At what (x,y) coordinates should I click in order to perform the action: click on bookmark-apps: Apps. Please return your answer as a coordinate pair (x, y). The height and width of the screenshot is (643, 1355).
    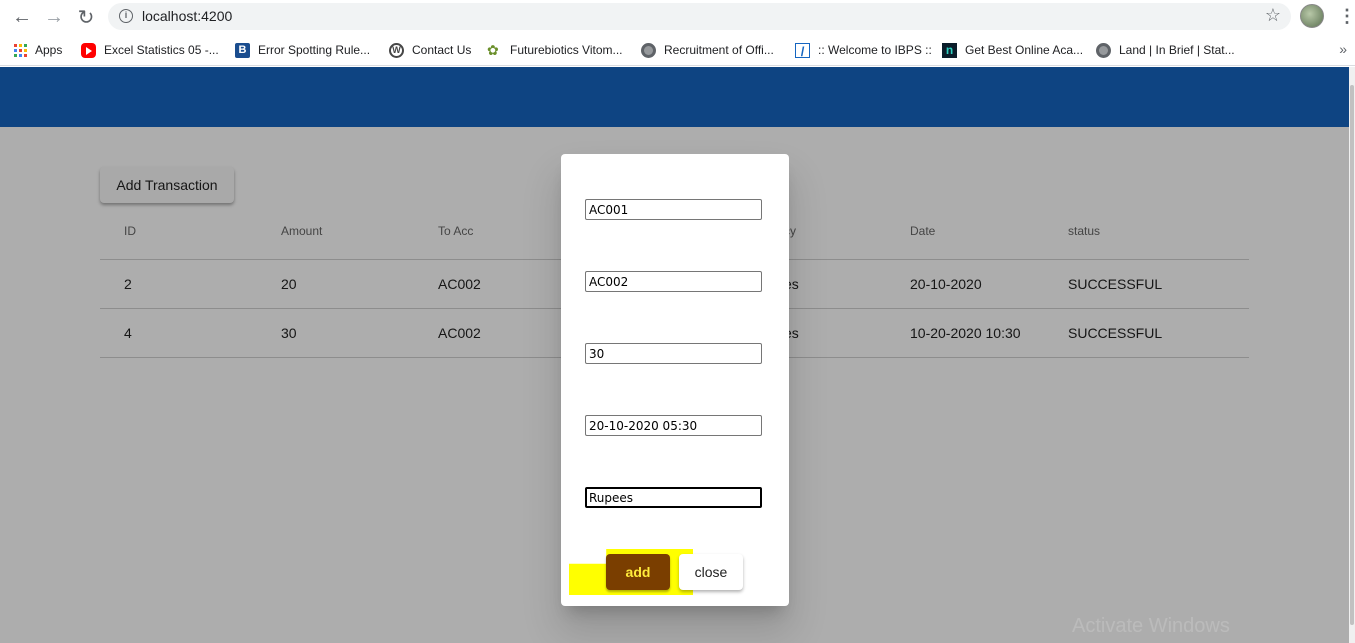
    Looking at the image, I should click on (38, 50).